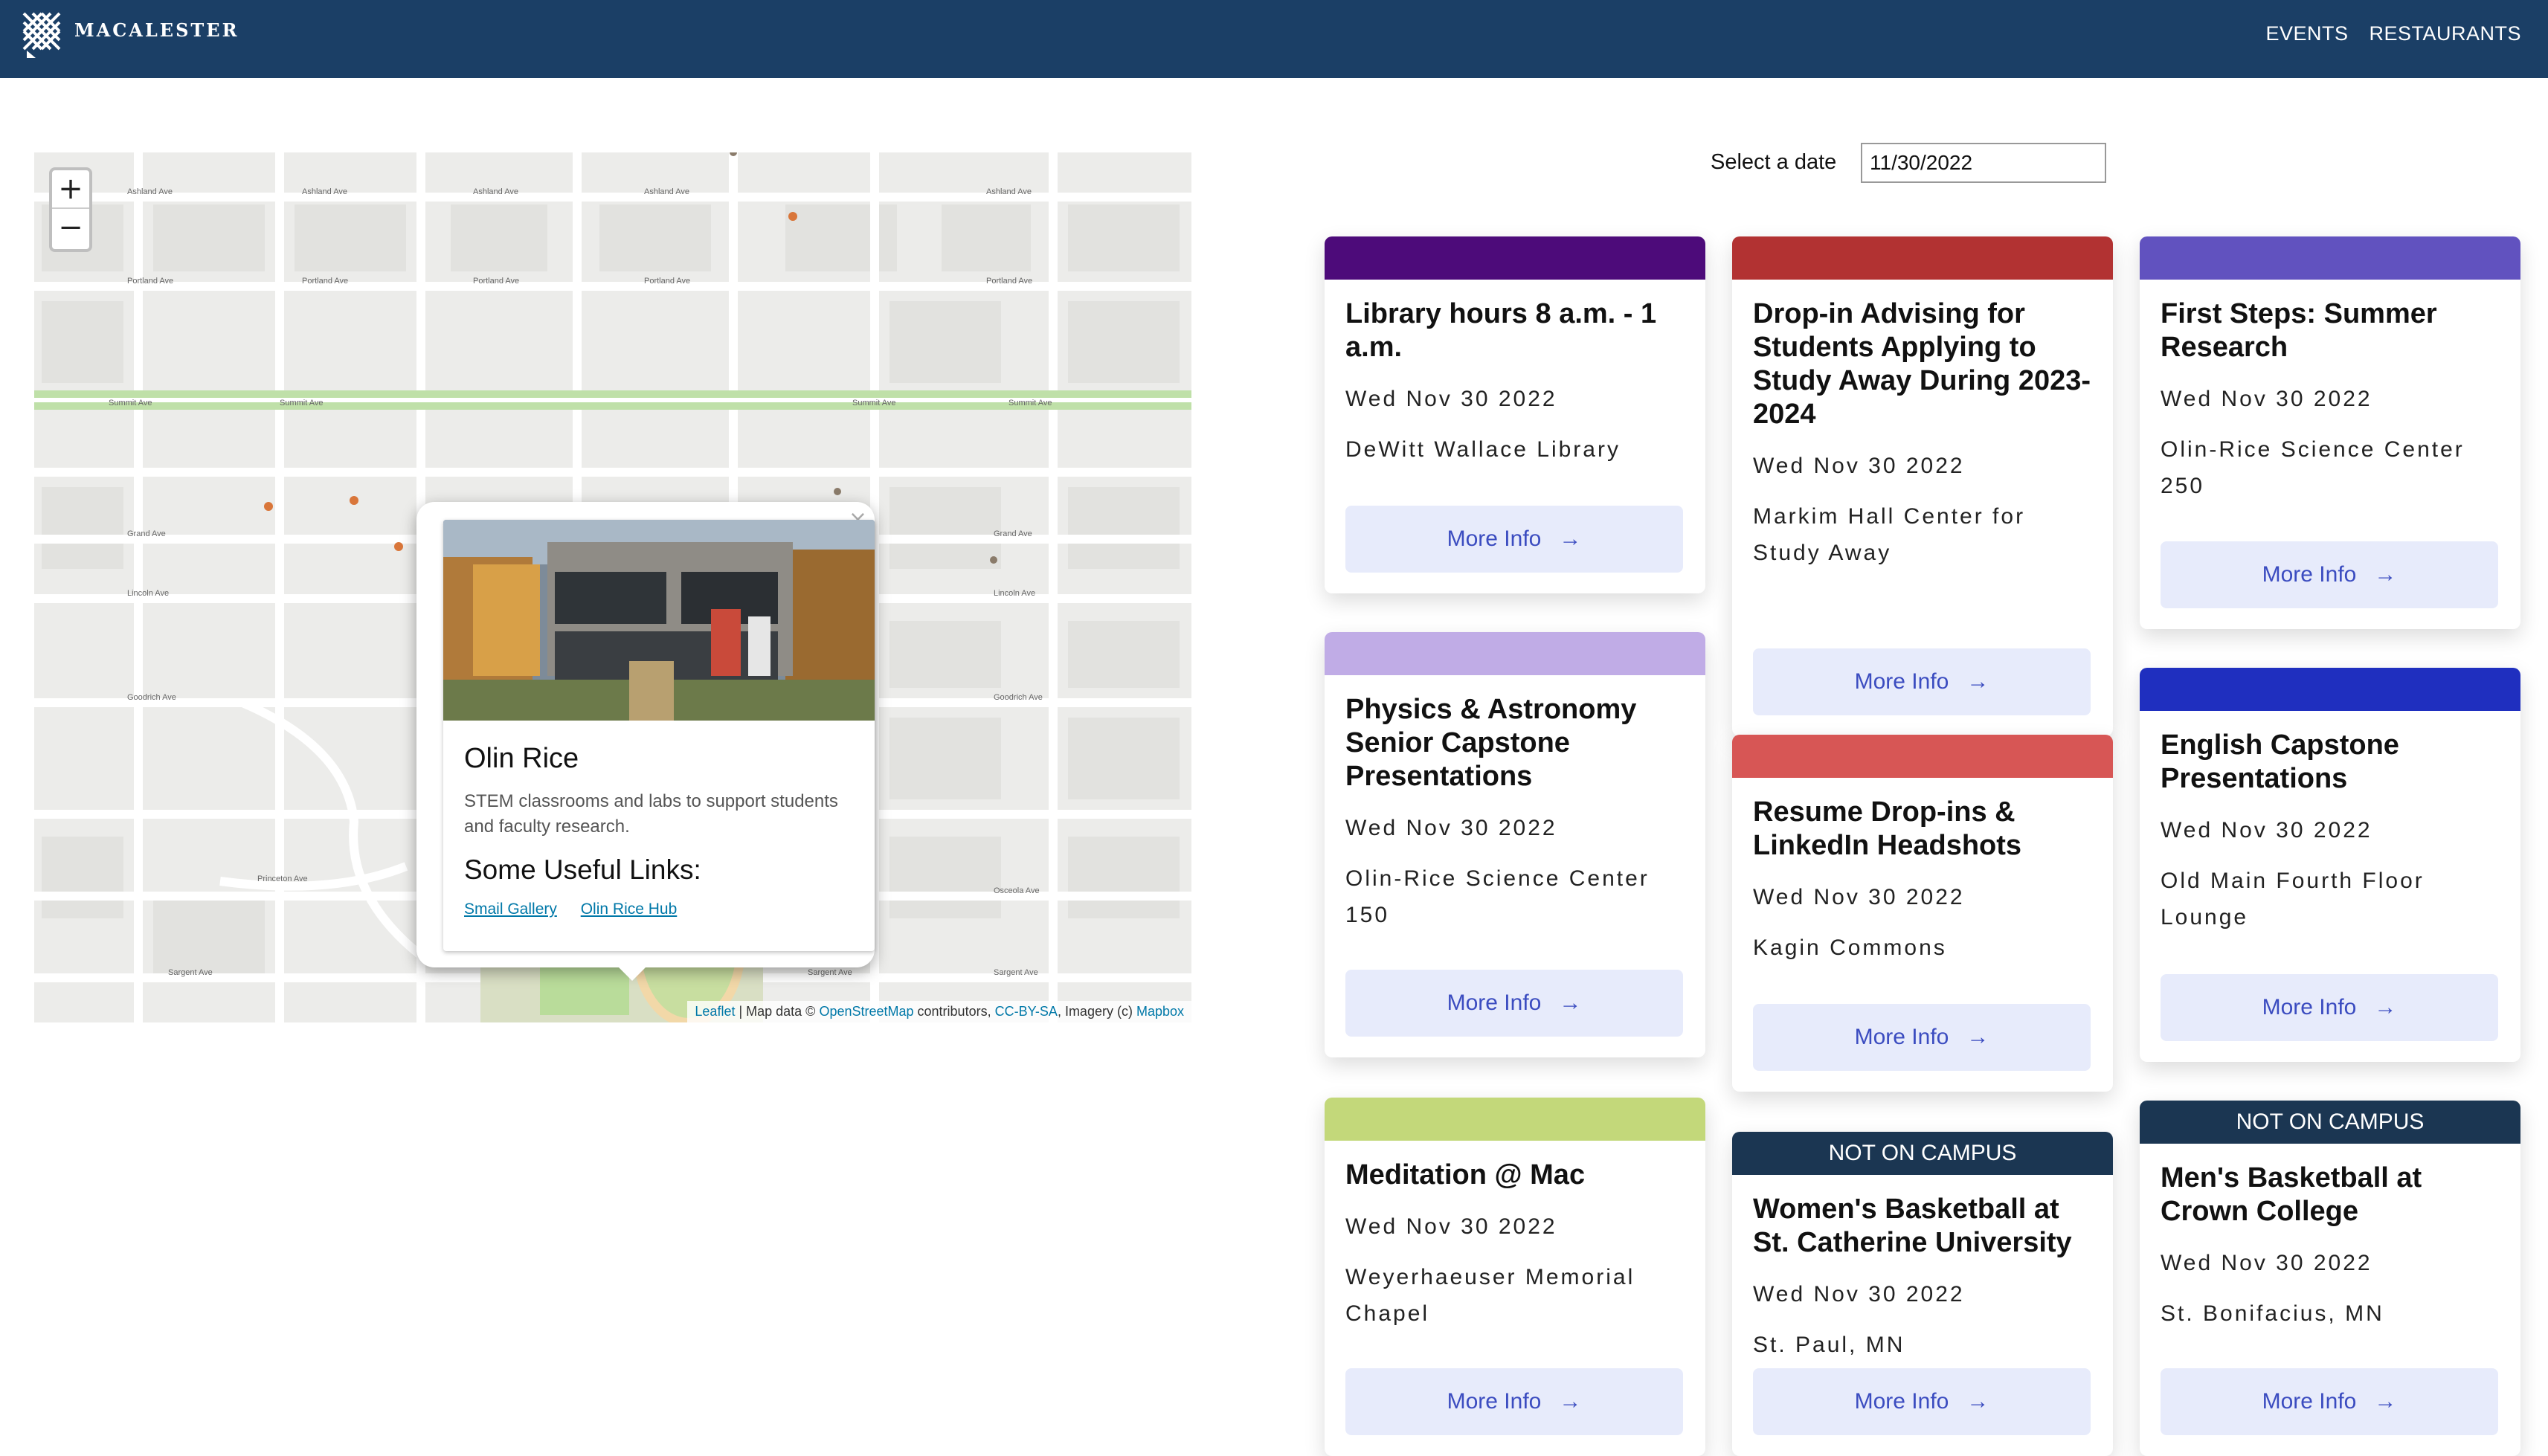 The image size is (2548, 1456). What do you see at coordinates (866, 1011) in the screenshot?
I see `openstreetmap-link: OpenStreetMap` at bounding box center [866, 1011].